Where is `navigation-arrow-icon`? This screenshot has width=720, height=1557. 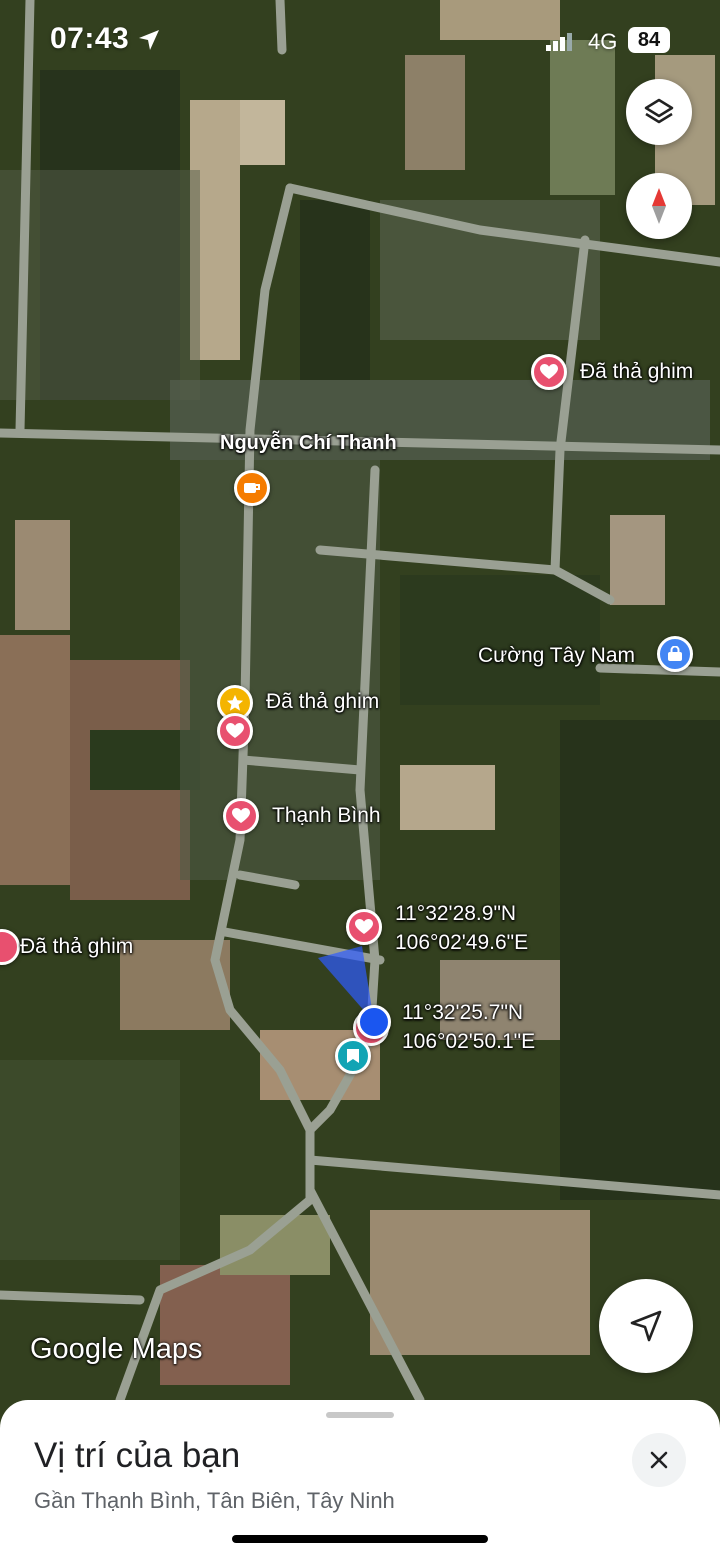 navigation-arrow-icon is located at coordinates (646, 1326).